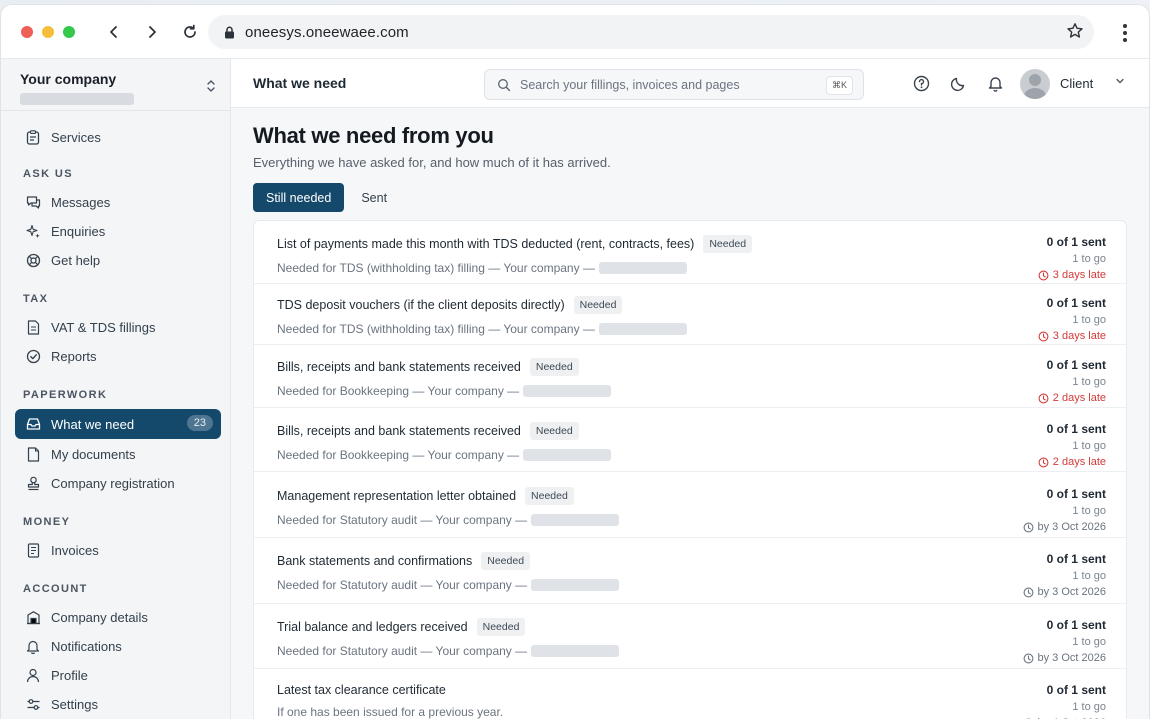  Describe the element at coordinates (630, 84) in the screenshot. I see `search-placeholder: Search your fillings, invoices and pages` at that location.